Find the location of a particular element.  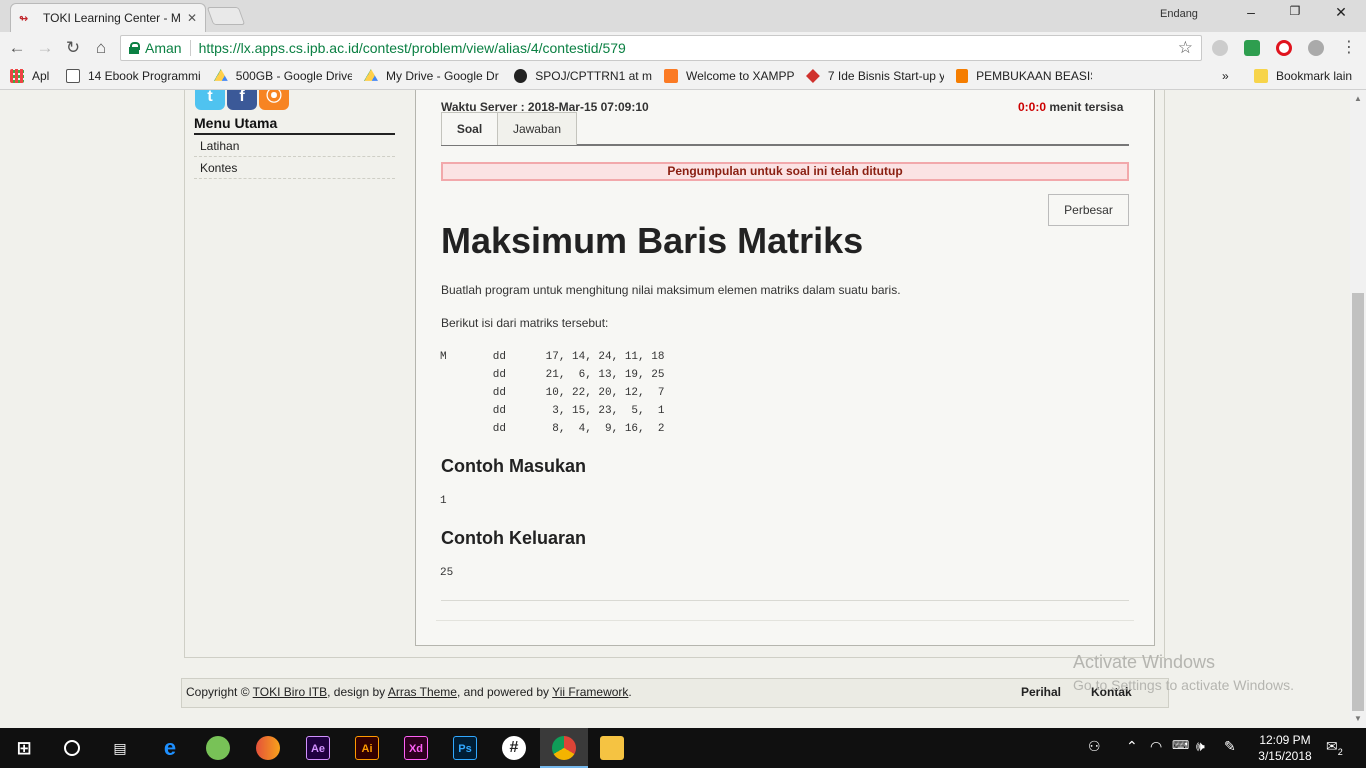

tab-soal: Soal is located at coordinates (469, 128).